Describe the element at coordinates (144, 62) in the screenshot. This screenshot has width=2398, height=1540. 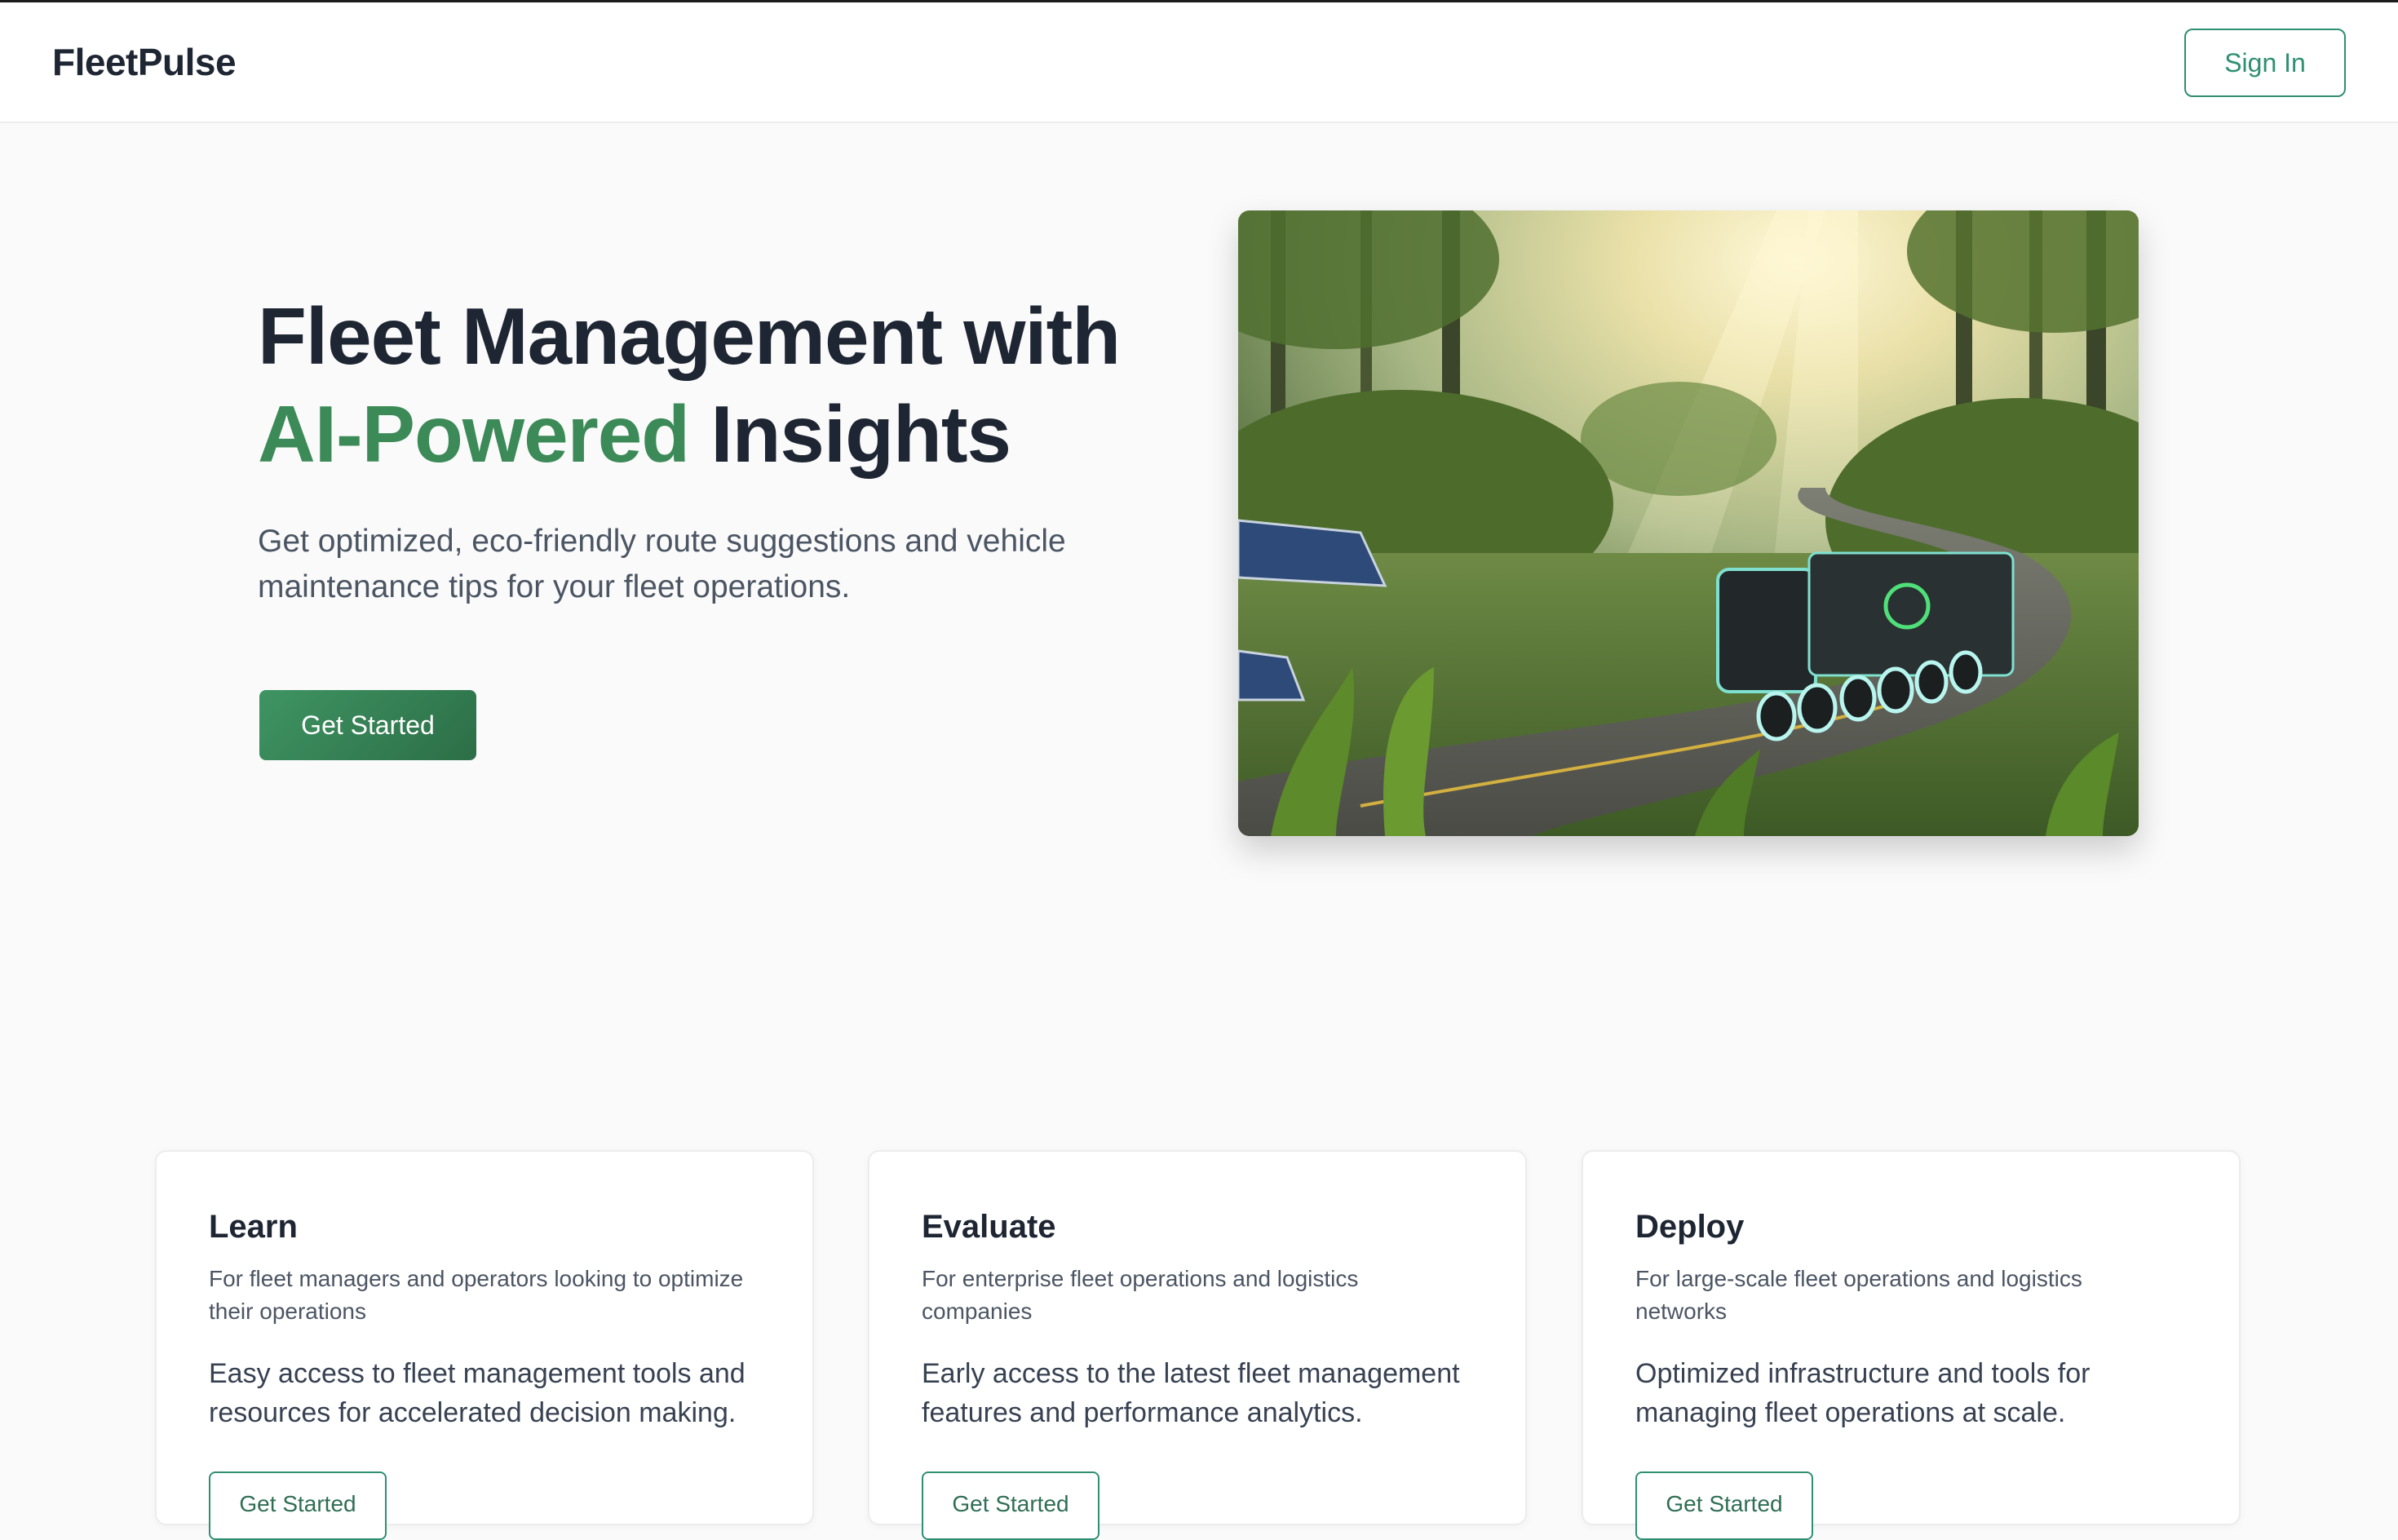
I see `brand-logo: FleetPulse` at that location.